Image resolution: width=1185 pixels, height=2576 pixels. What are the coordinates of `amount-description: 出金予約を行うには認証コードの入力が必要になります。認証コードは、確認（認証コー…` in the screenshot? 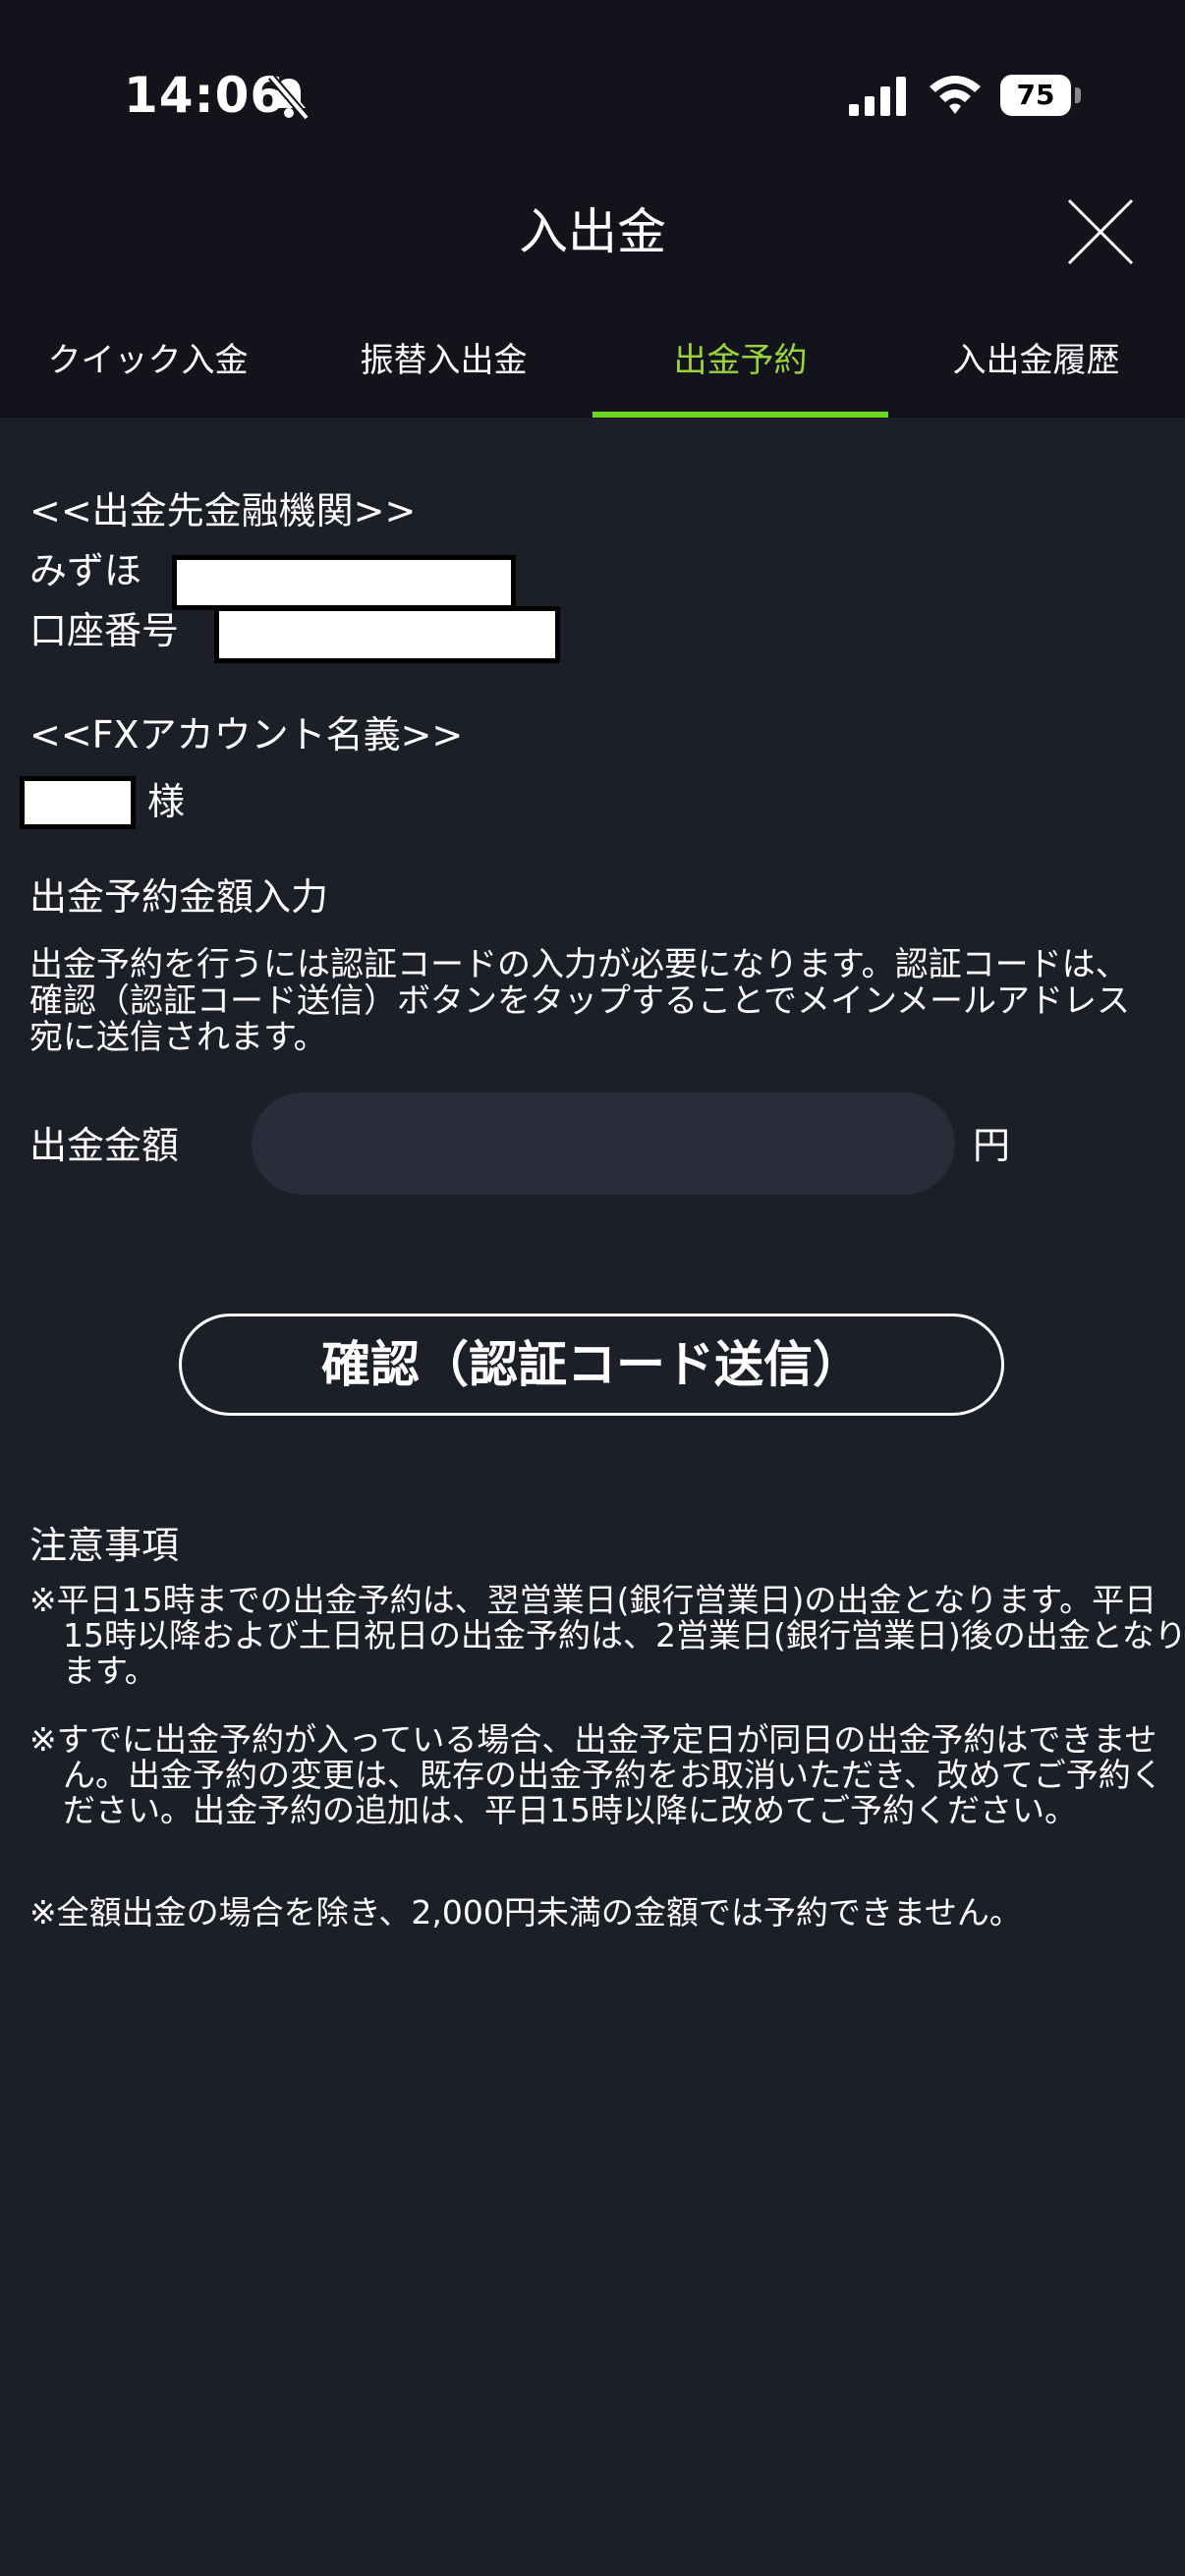 It's located at (579, 1001).